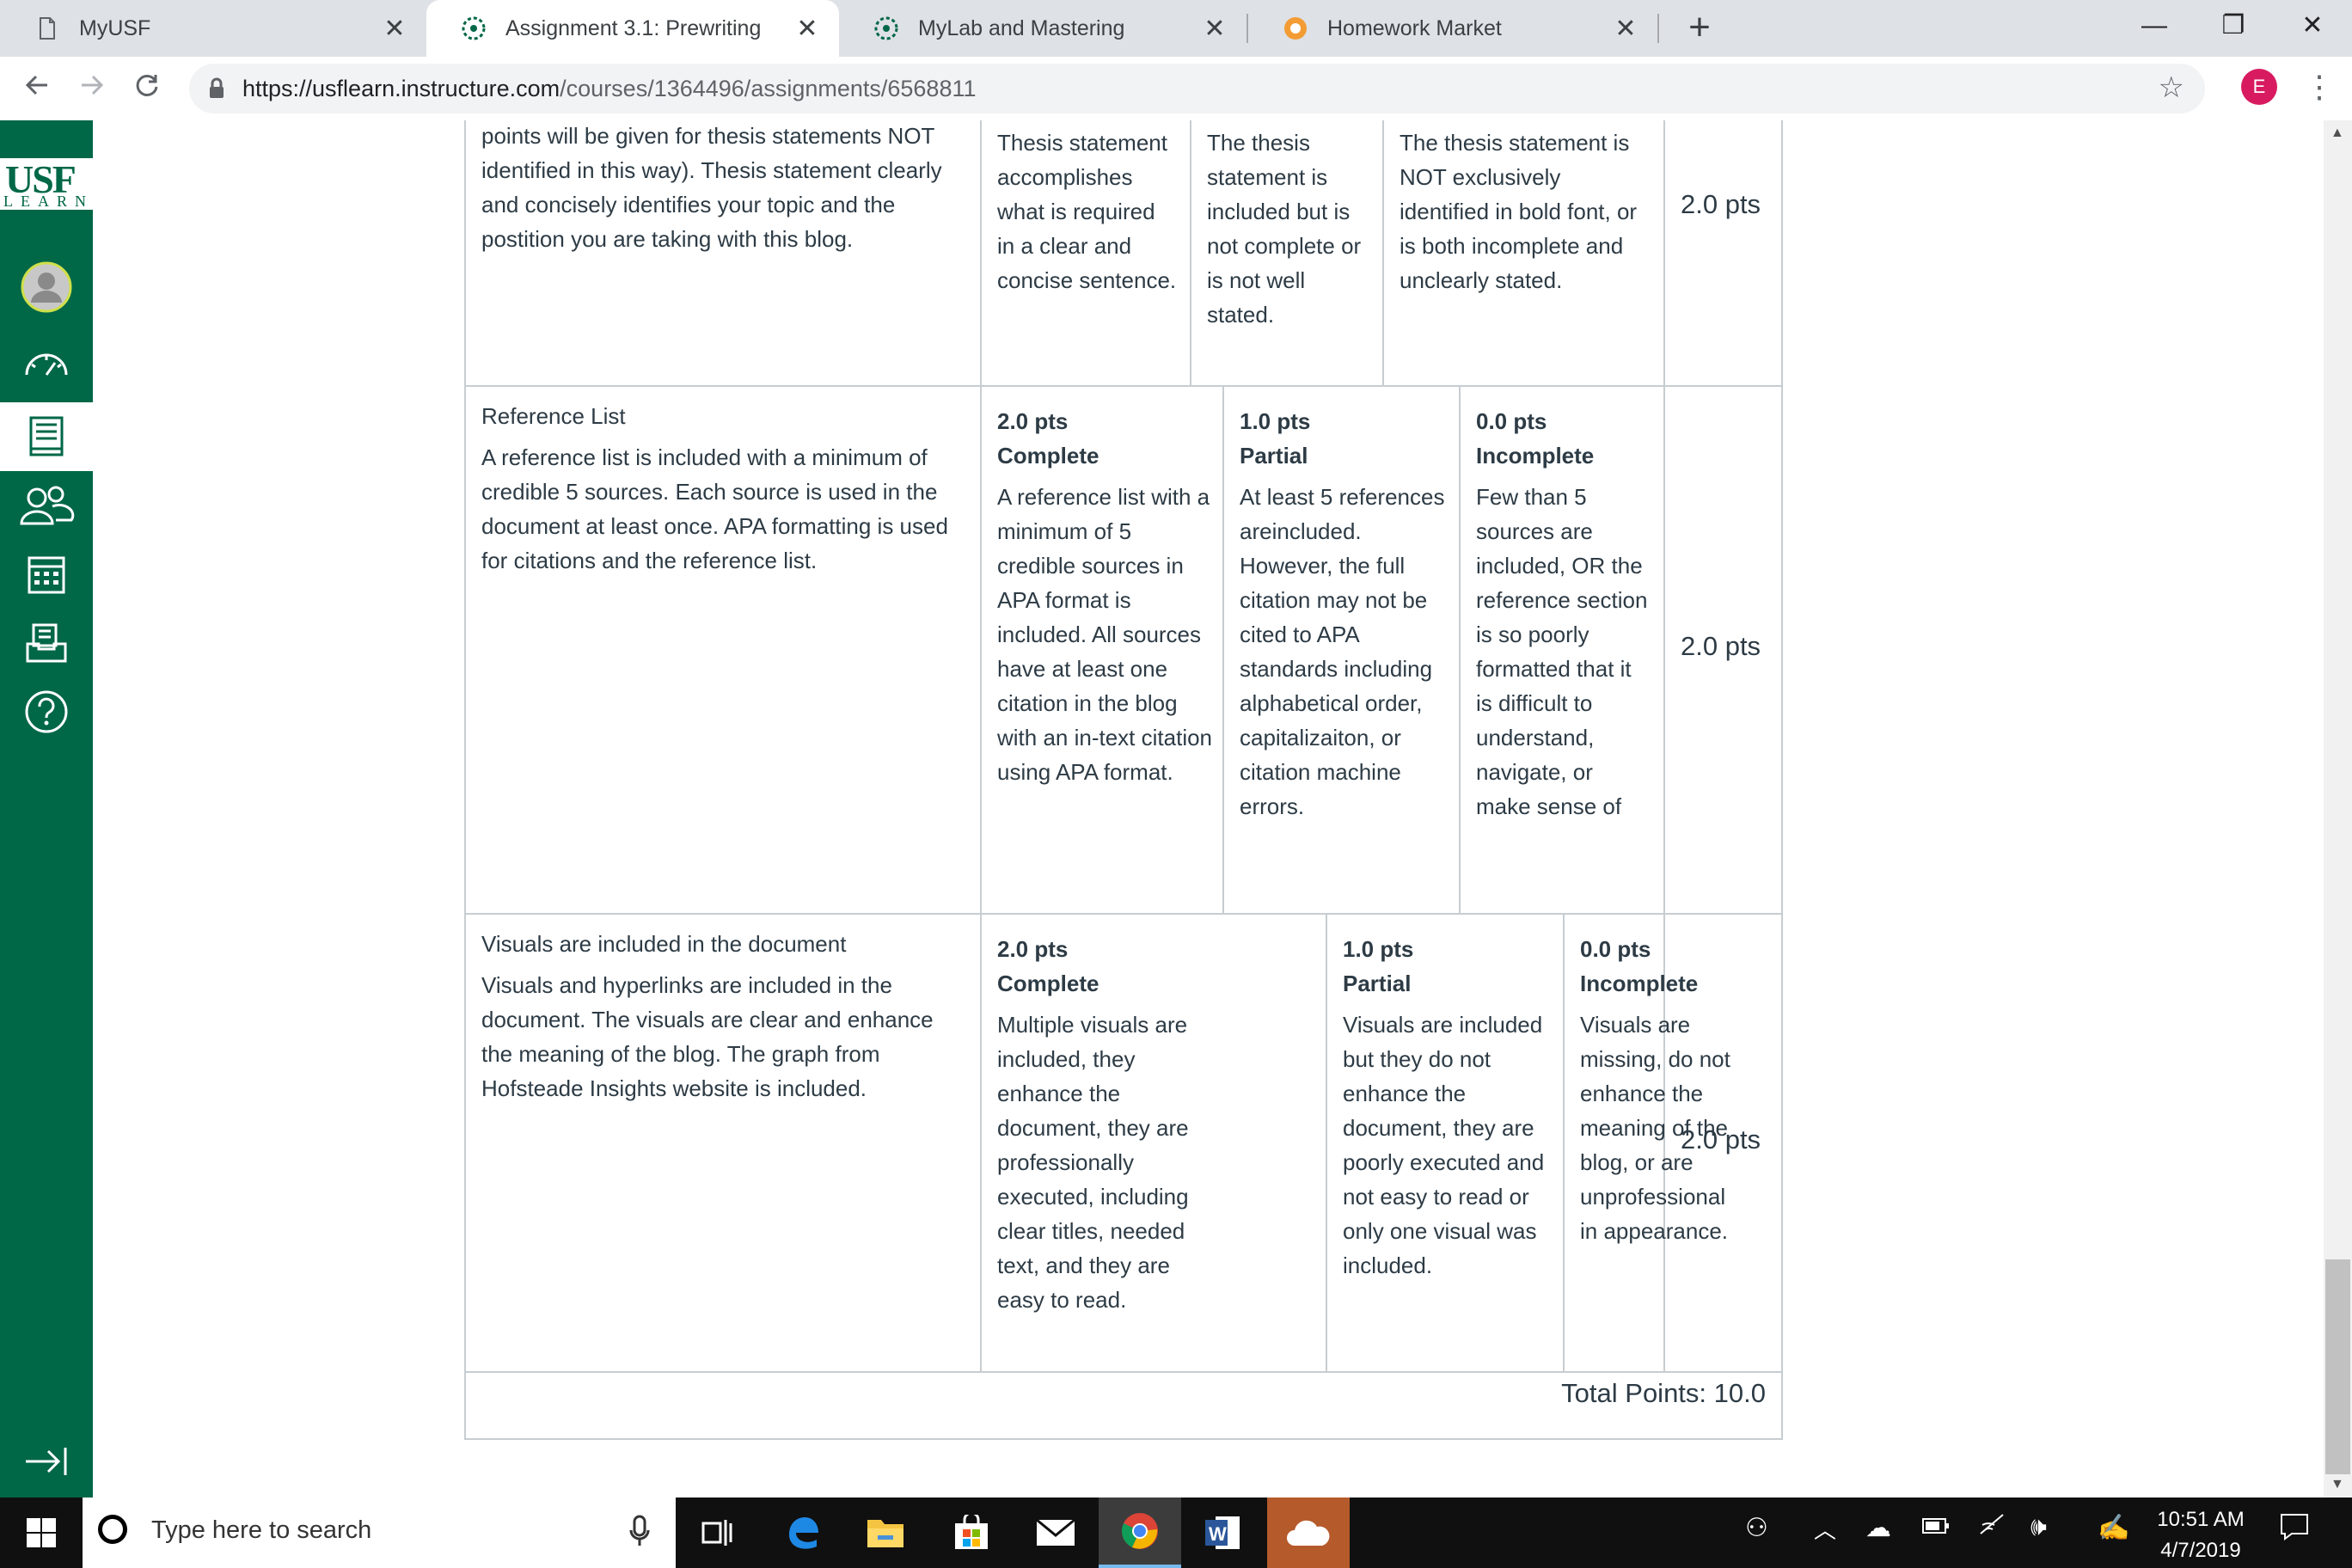 Image resolution: width=2352 pixels, height=1568 pixels. I want to click on action-center-icon, so click(2294, 1530).